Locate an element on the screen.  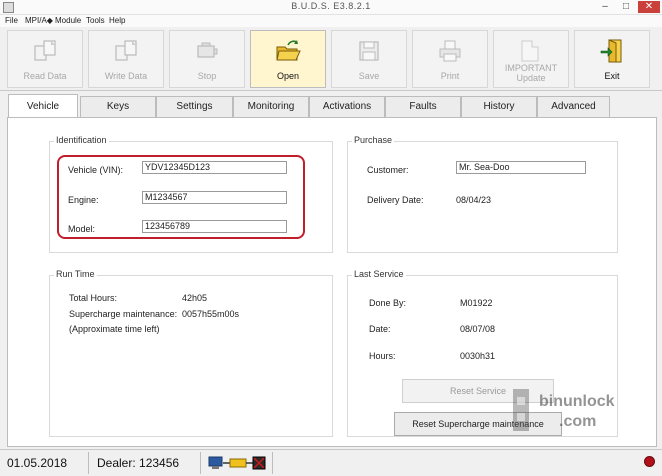
exit-button: Exit is located at coordinates (612, 59).